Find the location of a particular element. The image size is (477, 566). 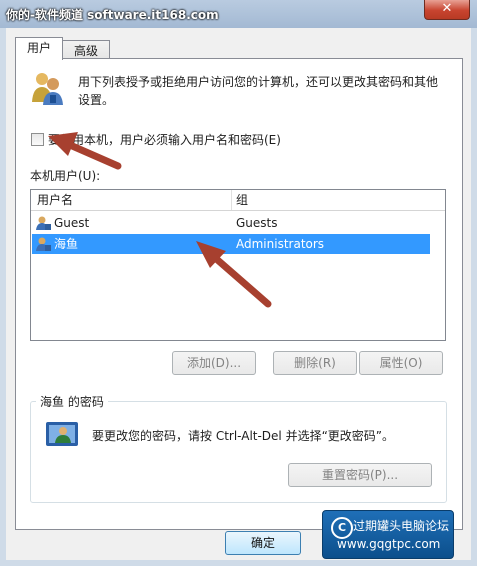

user-list-header: 用户名 组 is located at coordinates (238, 200).